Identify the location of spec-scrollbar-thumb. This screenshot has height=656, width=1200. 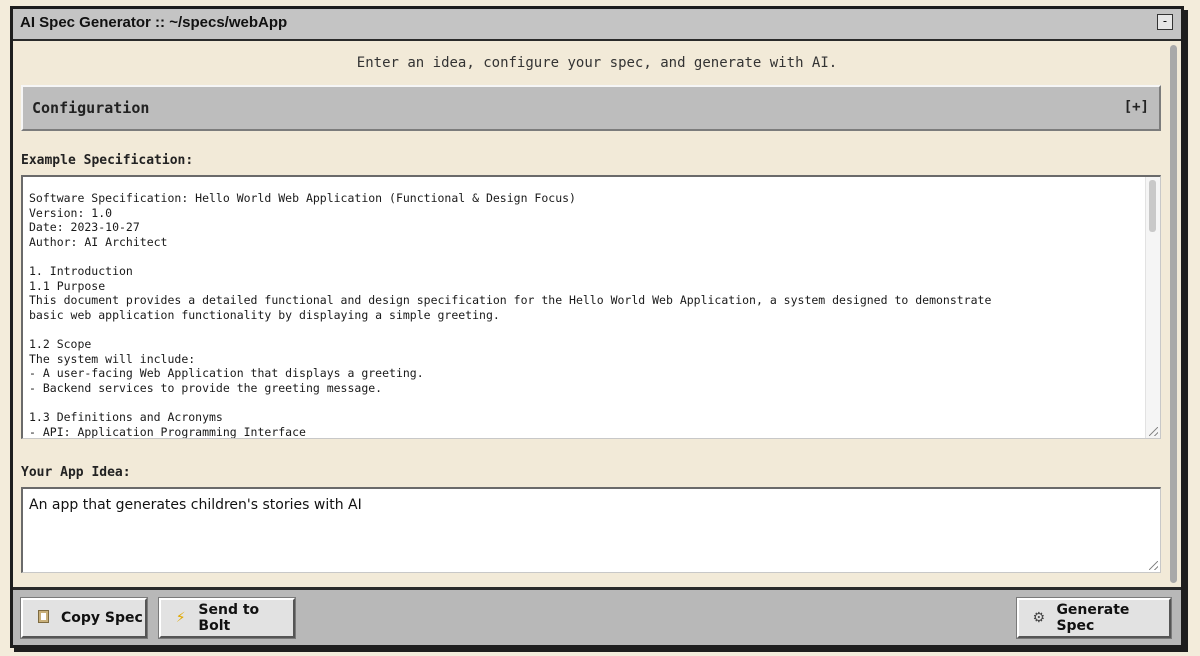
(1152, 206).